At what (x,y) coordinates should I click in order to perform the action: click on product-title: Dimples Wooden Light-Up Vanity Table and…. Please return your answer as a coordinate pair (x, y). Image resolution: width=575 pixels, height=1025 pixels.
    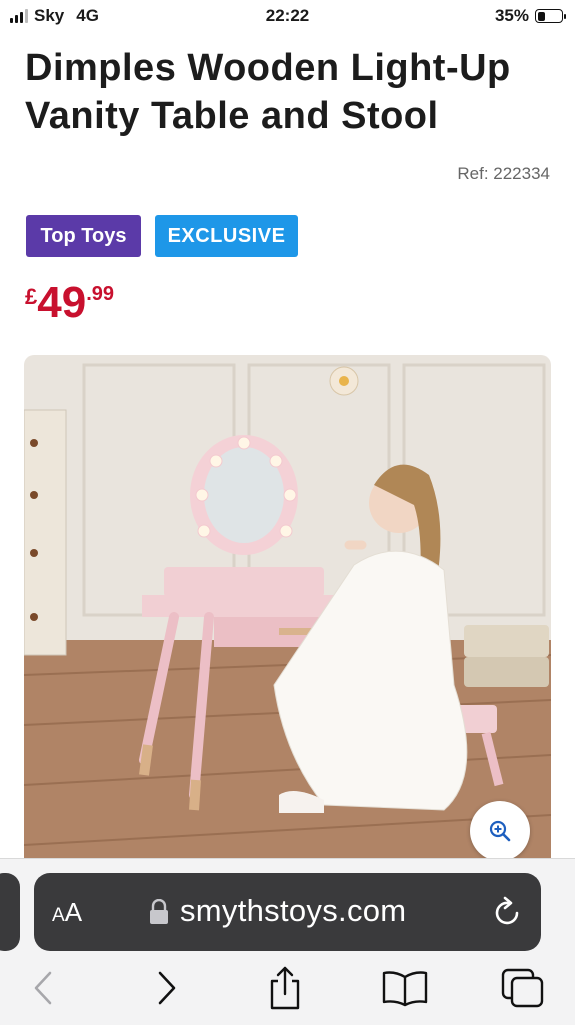
    Looking at the image, I should click on (268, 92).